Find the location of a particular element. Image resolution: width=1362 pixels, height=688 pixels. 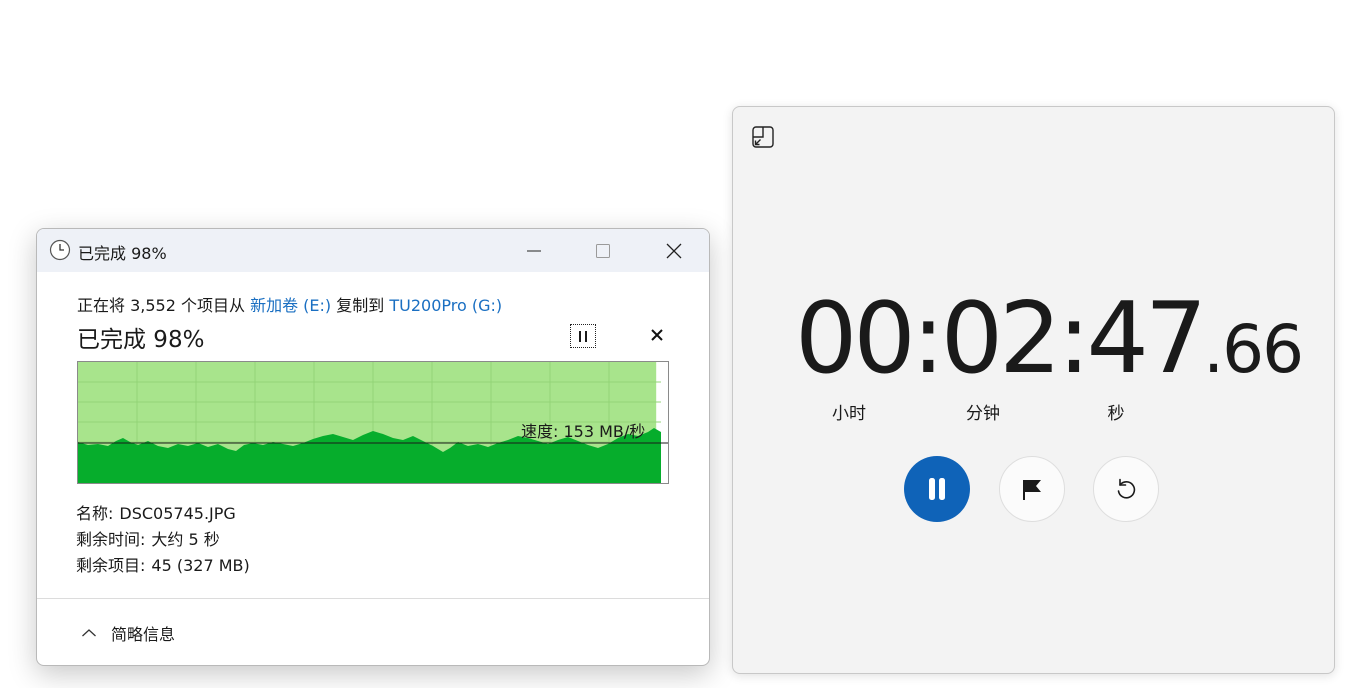

pause-copy-button is located at coordinates (583, 336).